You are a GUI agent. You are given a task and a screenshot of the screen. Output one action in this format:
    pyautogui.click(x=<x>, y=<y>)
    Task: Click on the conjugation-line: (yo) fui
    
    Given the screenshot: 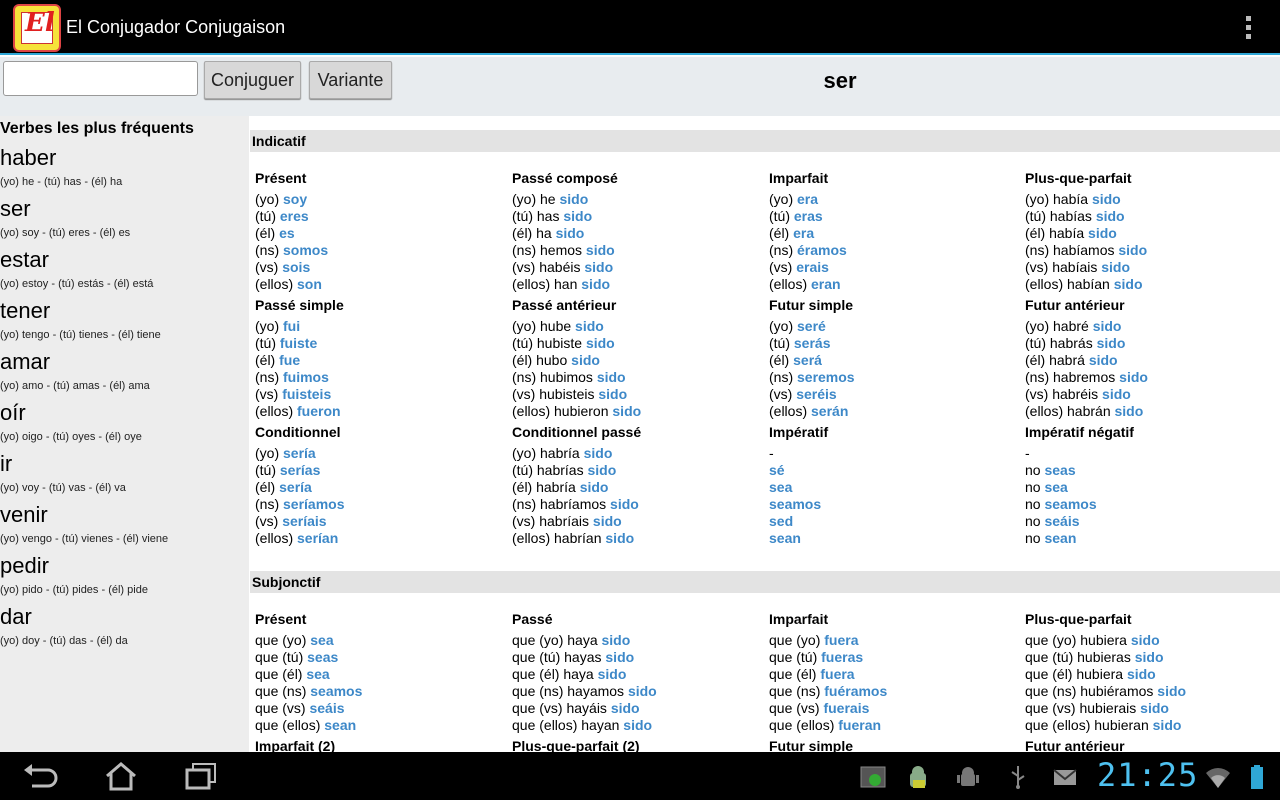 What is the action you would take?
    pyautogui.click(x=380, y=326)
    